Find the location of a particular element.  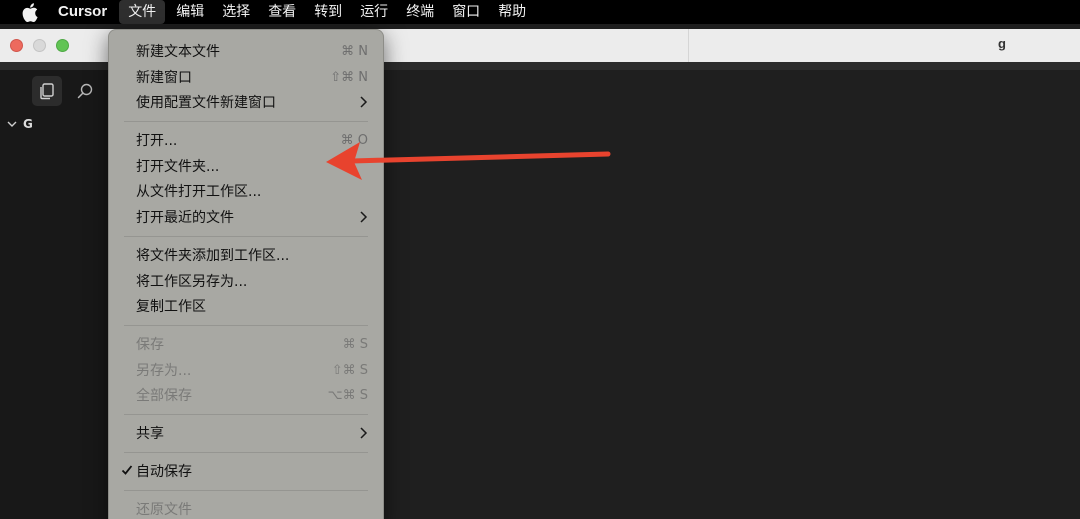

menu-help: 帮助 is located at coordinates (512, 12).